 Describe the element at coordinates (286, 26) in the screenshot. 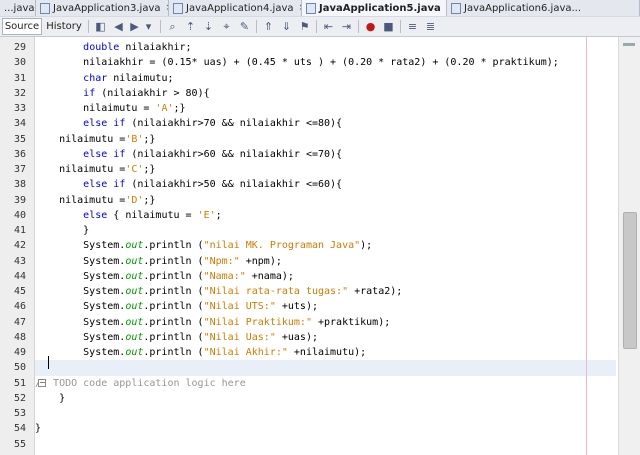

I see `next-bookmark-icon: ⇓` at that location.